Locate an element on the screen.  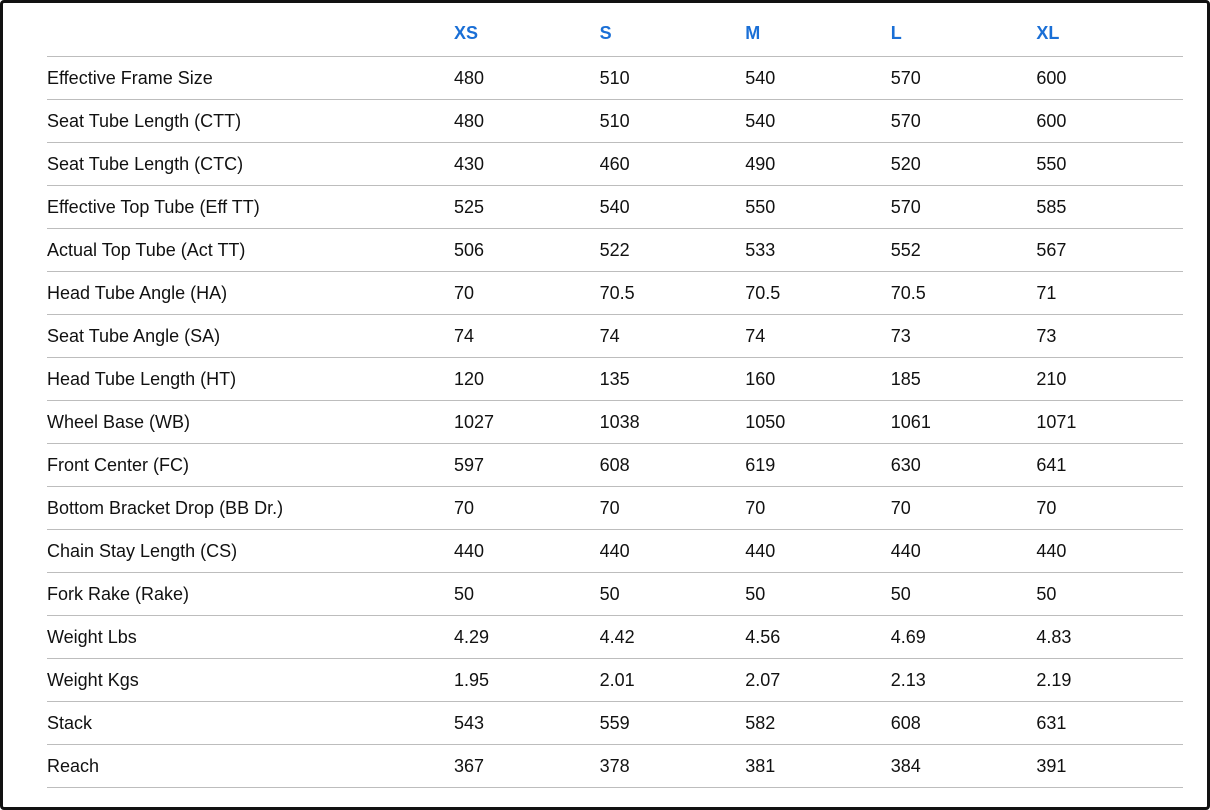
row-value: 2.07 is located at coordinates (763, 679).